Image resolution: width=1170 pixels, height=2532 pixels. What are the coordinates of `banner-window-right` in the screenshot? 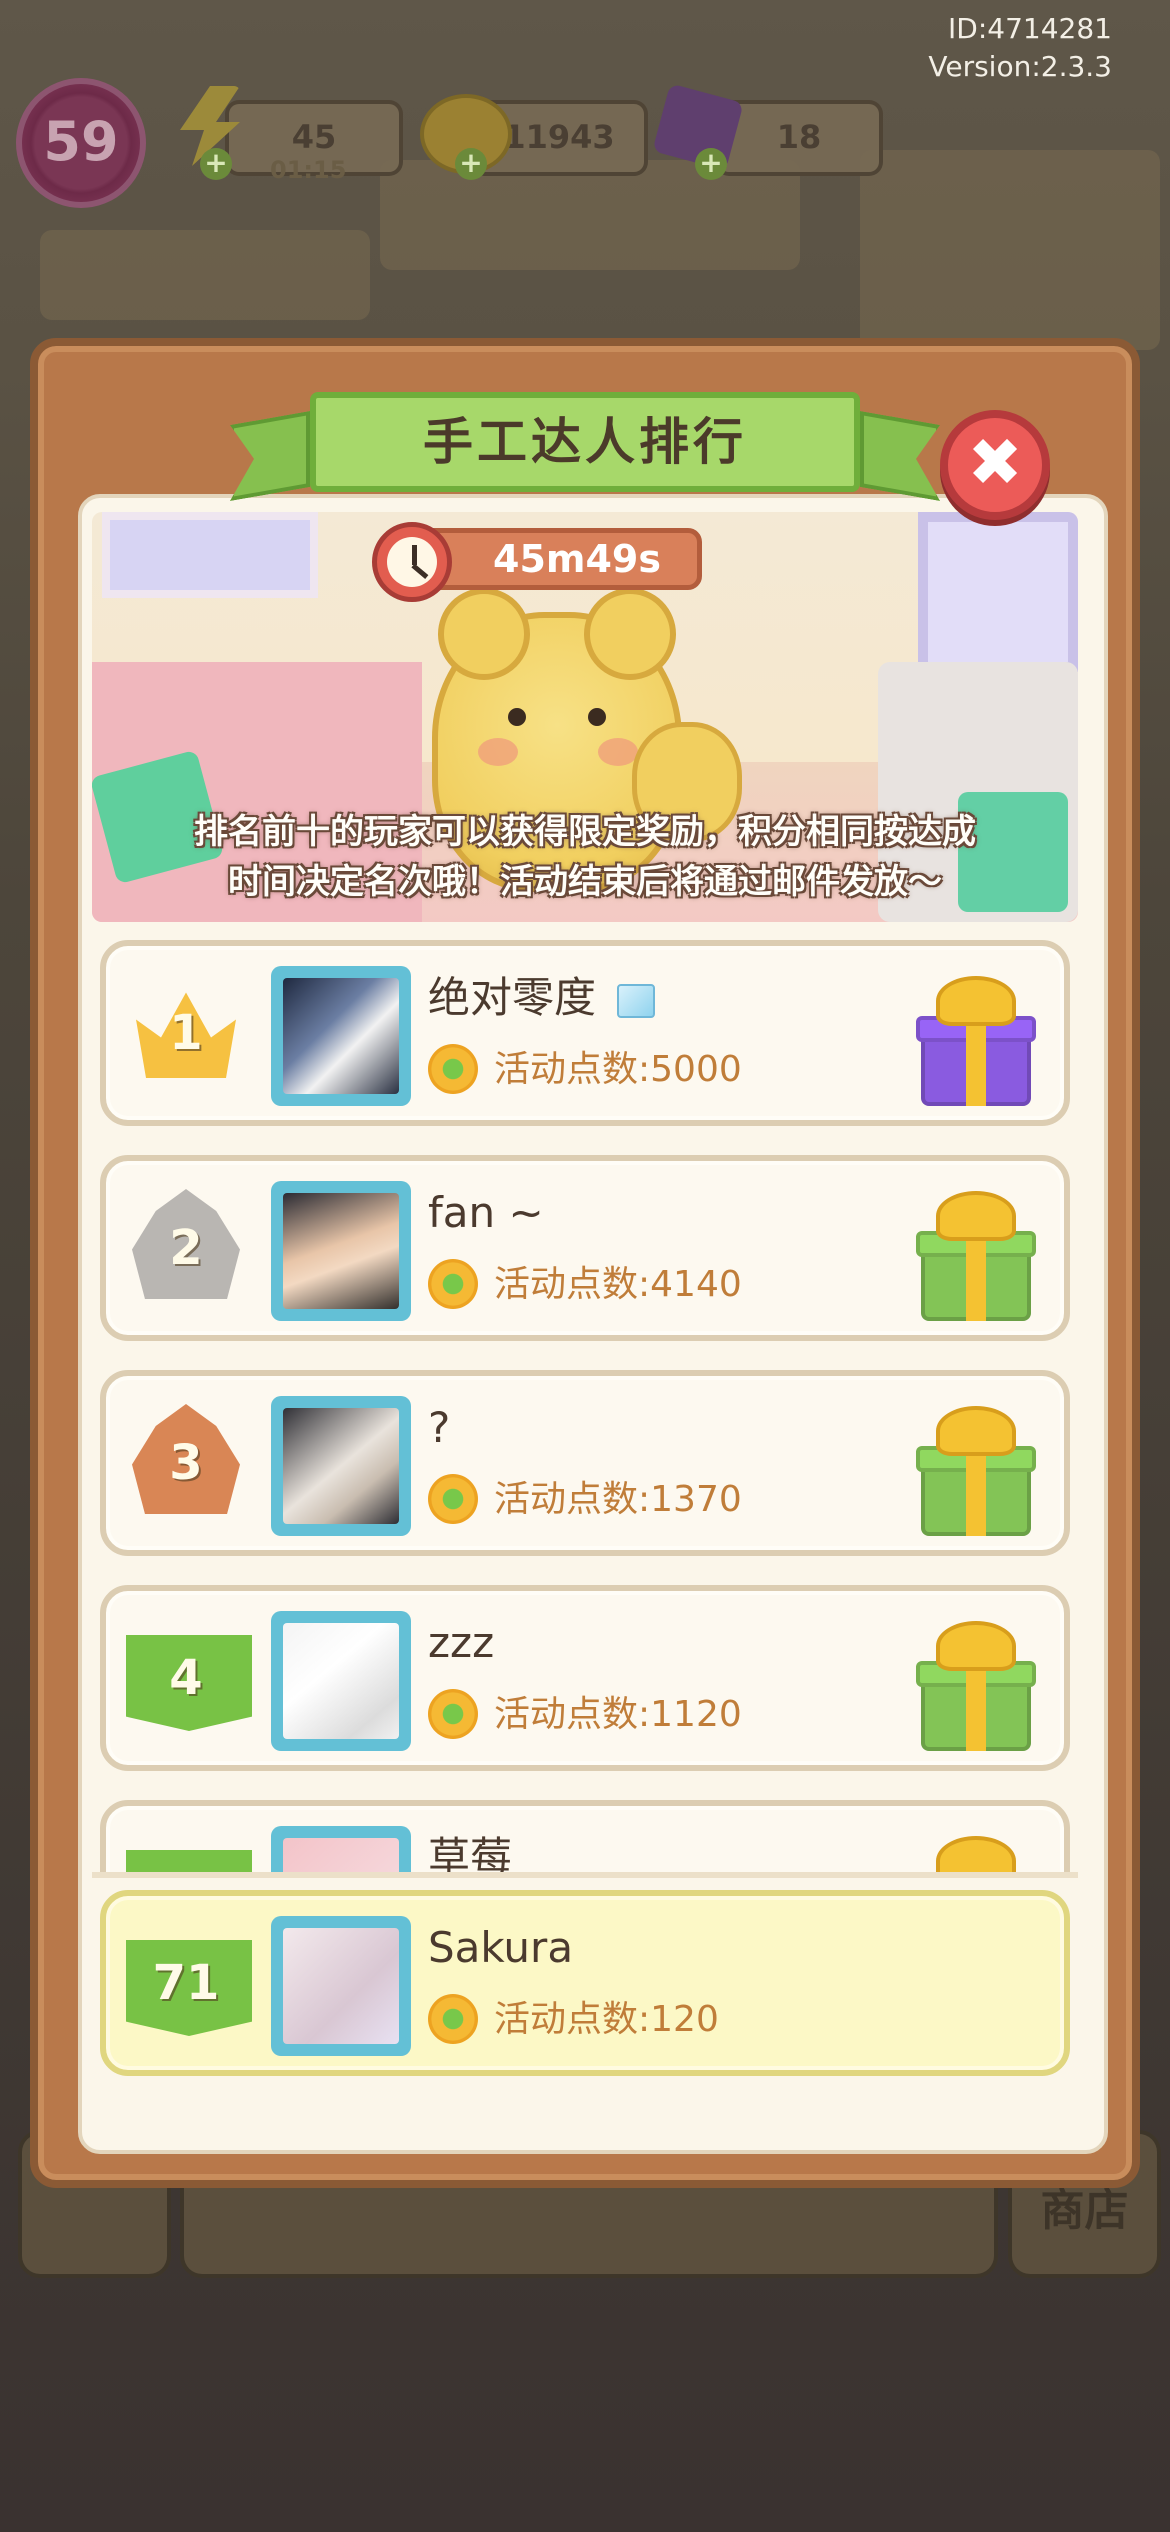 It's located at (998, 592).